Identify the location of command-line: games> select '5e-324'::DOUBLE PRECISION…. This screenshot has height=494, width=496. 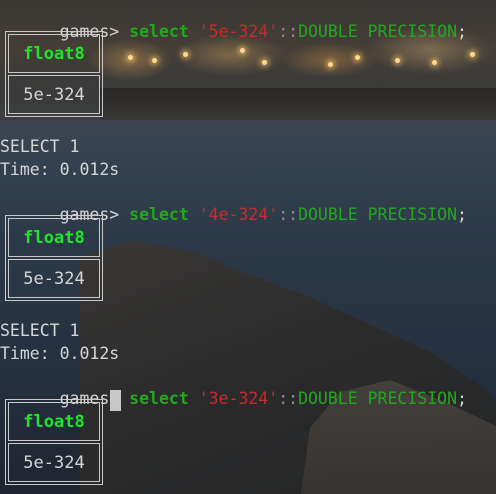
(233, 20).